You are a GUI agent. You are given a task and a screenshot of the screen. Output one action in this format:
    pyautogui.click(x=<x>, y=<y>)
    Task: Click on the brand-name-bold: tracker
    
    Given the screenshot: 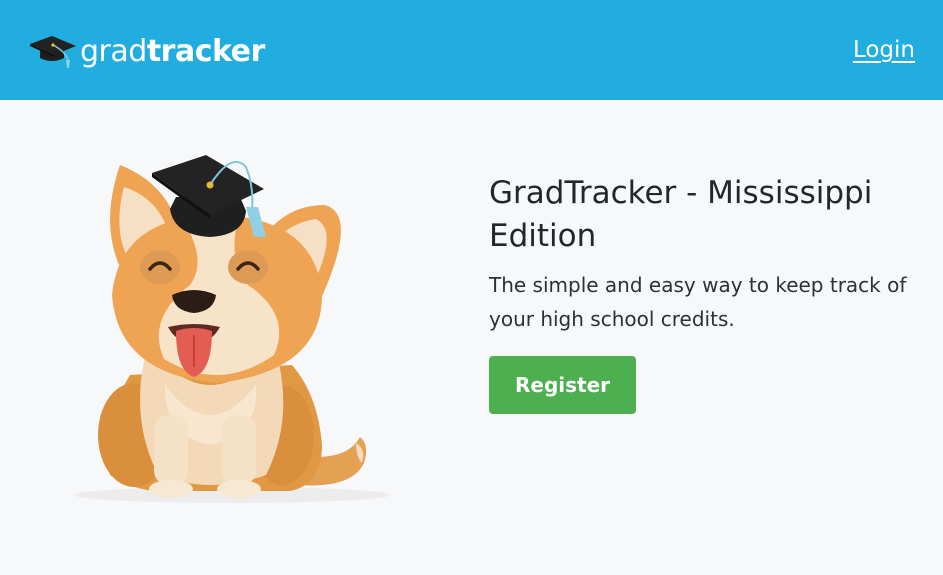 What is the action you would take?
    pyautogui.click(x=205, y=51)
    